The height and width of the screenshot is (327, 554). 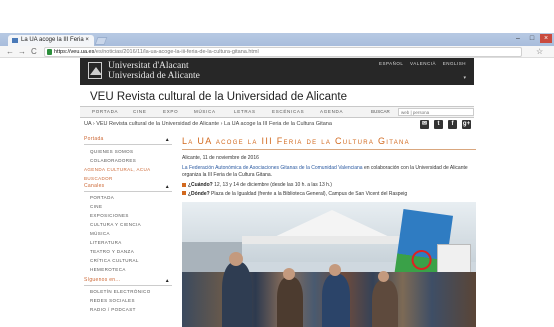 I want to click on maximize-button: □, so click(x=532, y=38).